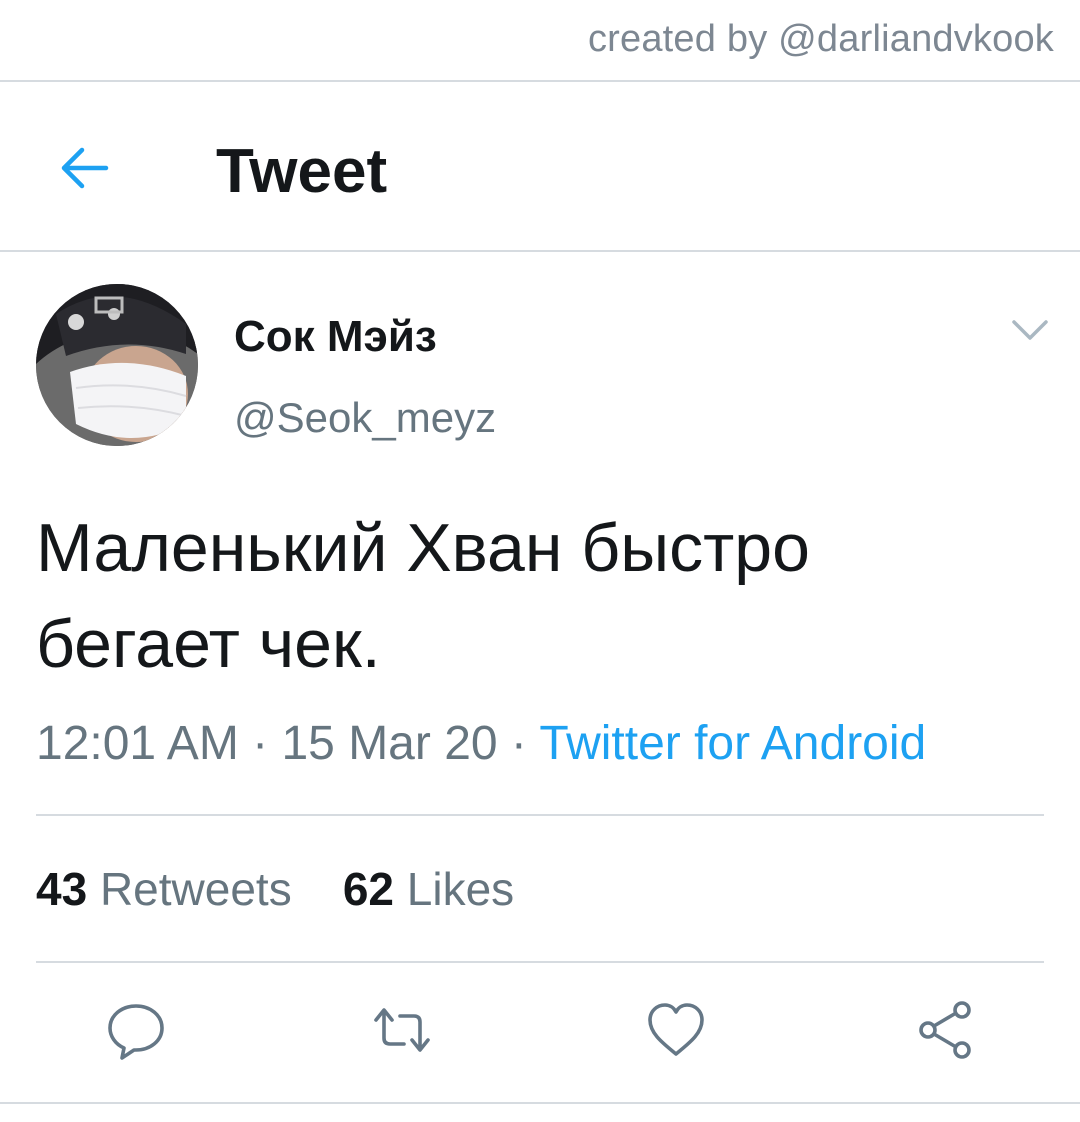 This screenshot has width=1080, height=1122. I want to click on retweets-count: 43, so click(62, 889).